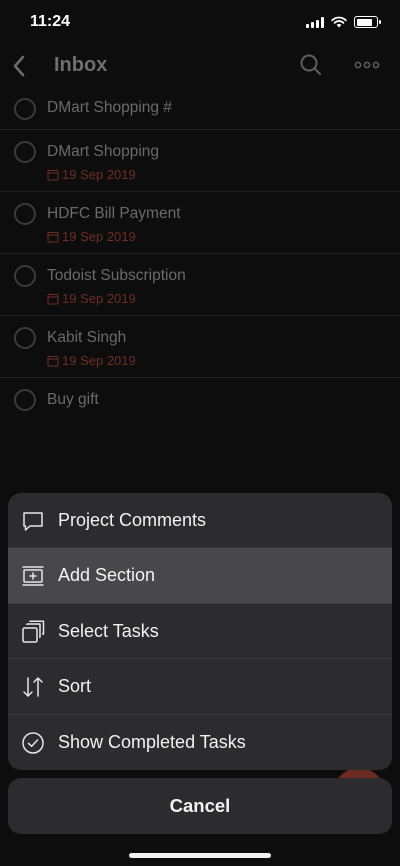 This screenshot has height=866, width=400. Describe the element at coordinates (33, 631) in the screenshot. I see `select-tasks-icon` at that location.